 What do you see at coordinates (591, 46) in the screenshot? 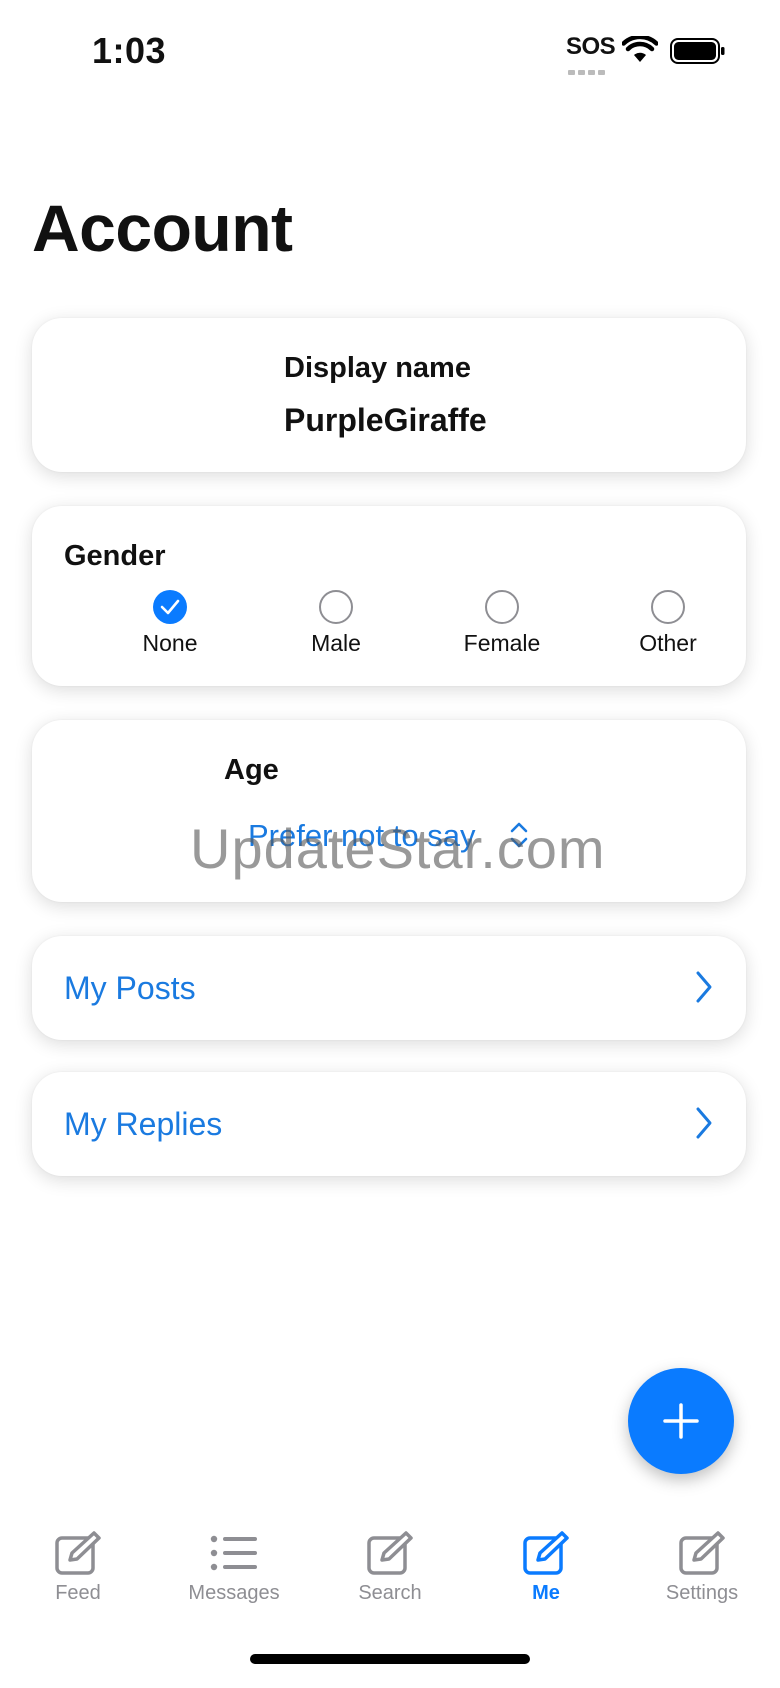
I see `sos-indicator: SOS` at bounding box center [591, 46].